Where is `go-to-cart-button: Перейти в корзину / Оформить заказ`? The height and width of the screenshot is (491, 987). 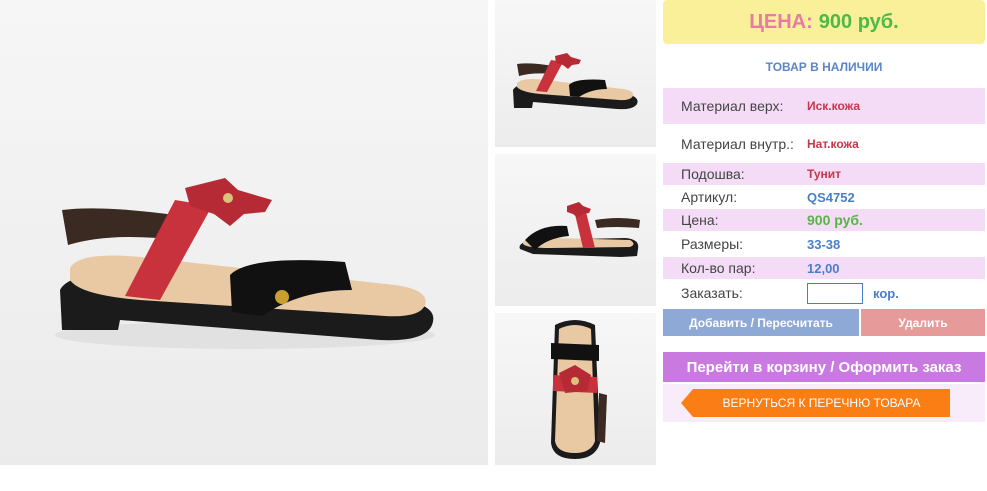
go-to-cart-button: Перейти в корзину / Оформить заказ is located at coordinates (824, 367).